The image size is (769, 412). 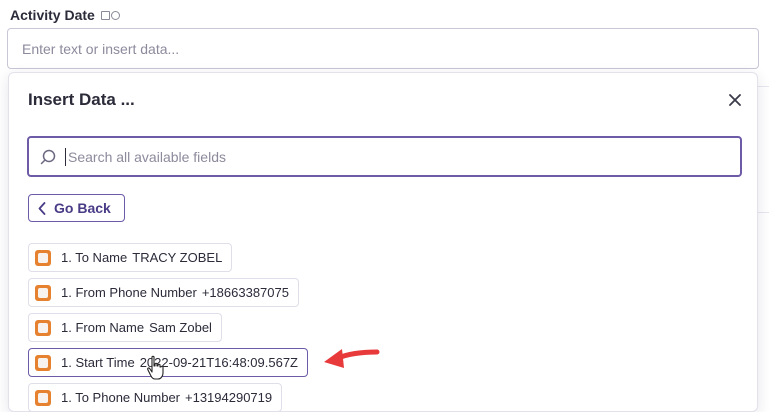 I want to click on field-name: 1. To Name, so click(x=94, y=257).